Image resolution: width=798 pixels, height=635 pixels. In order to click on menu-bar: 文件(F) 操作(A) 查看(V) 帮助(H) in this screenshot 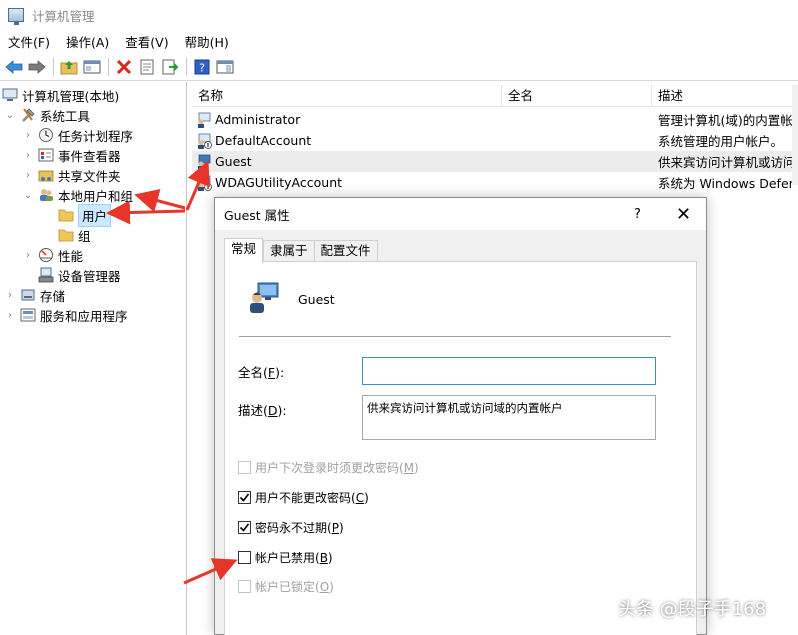, I will do `click(399, 41)`.